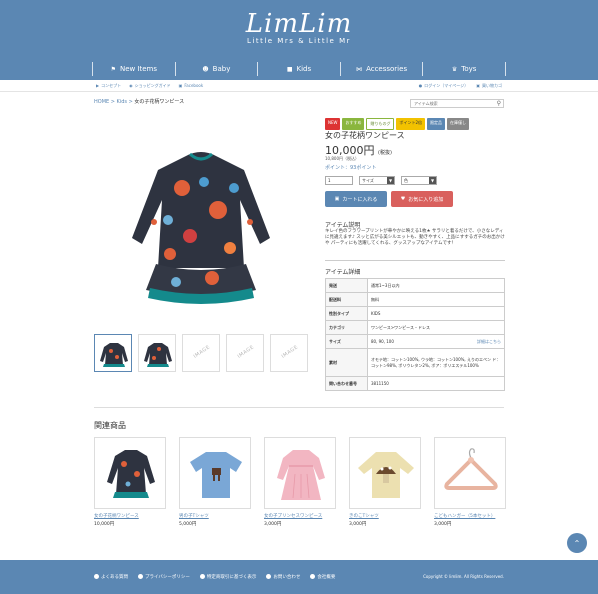 This screenshot has height=594, width=598. Describe the element at coordinates (131, 85) in the screenshot. I see `info-icon: ◉` at that location.